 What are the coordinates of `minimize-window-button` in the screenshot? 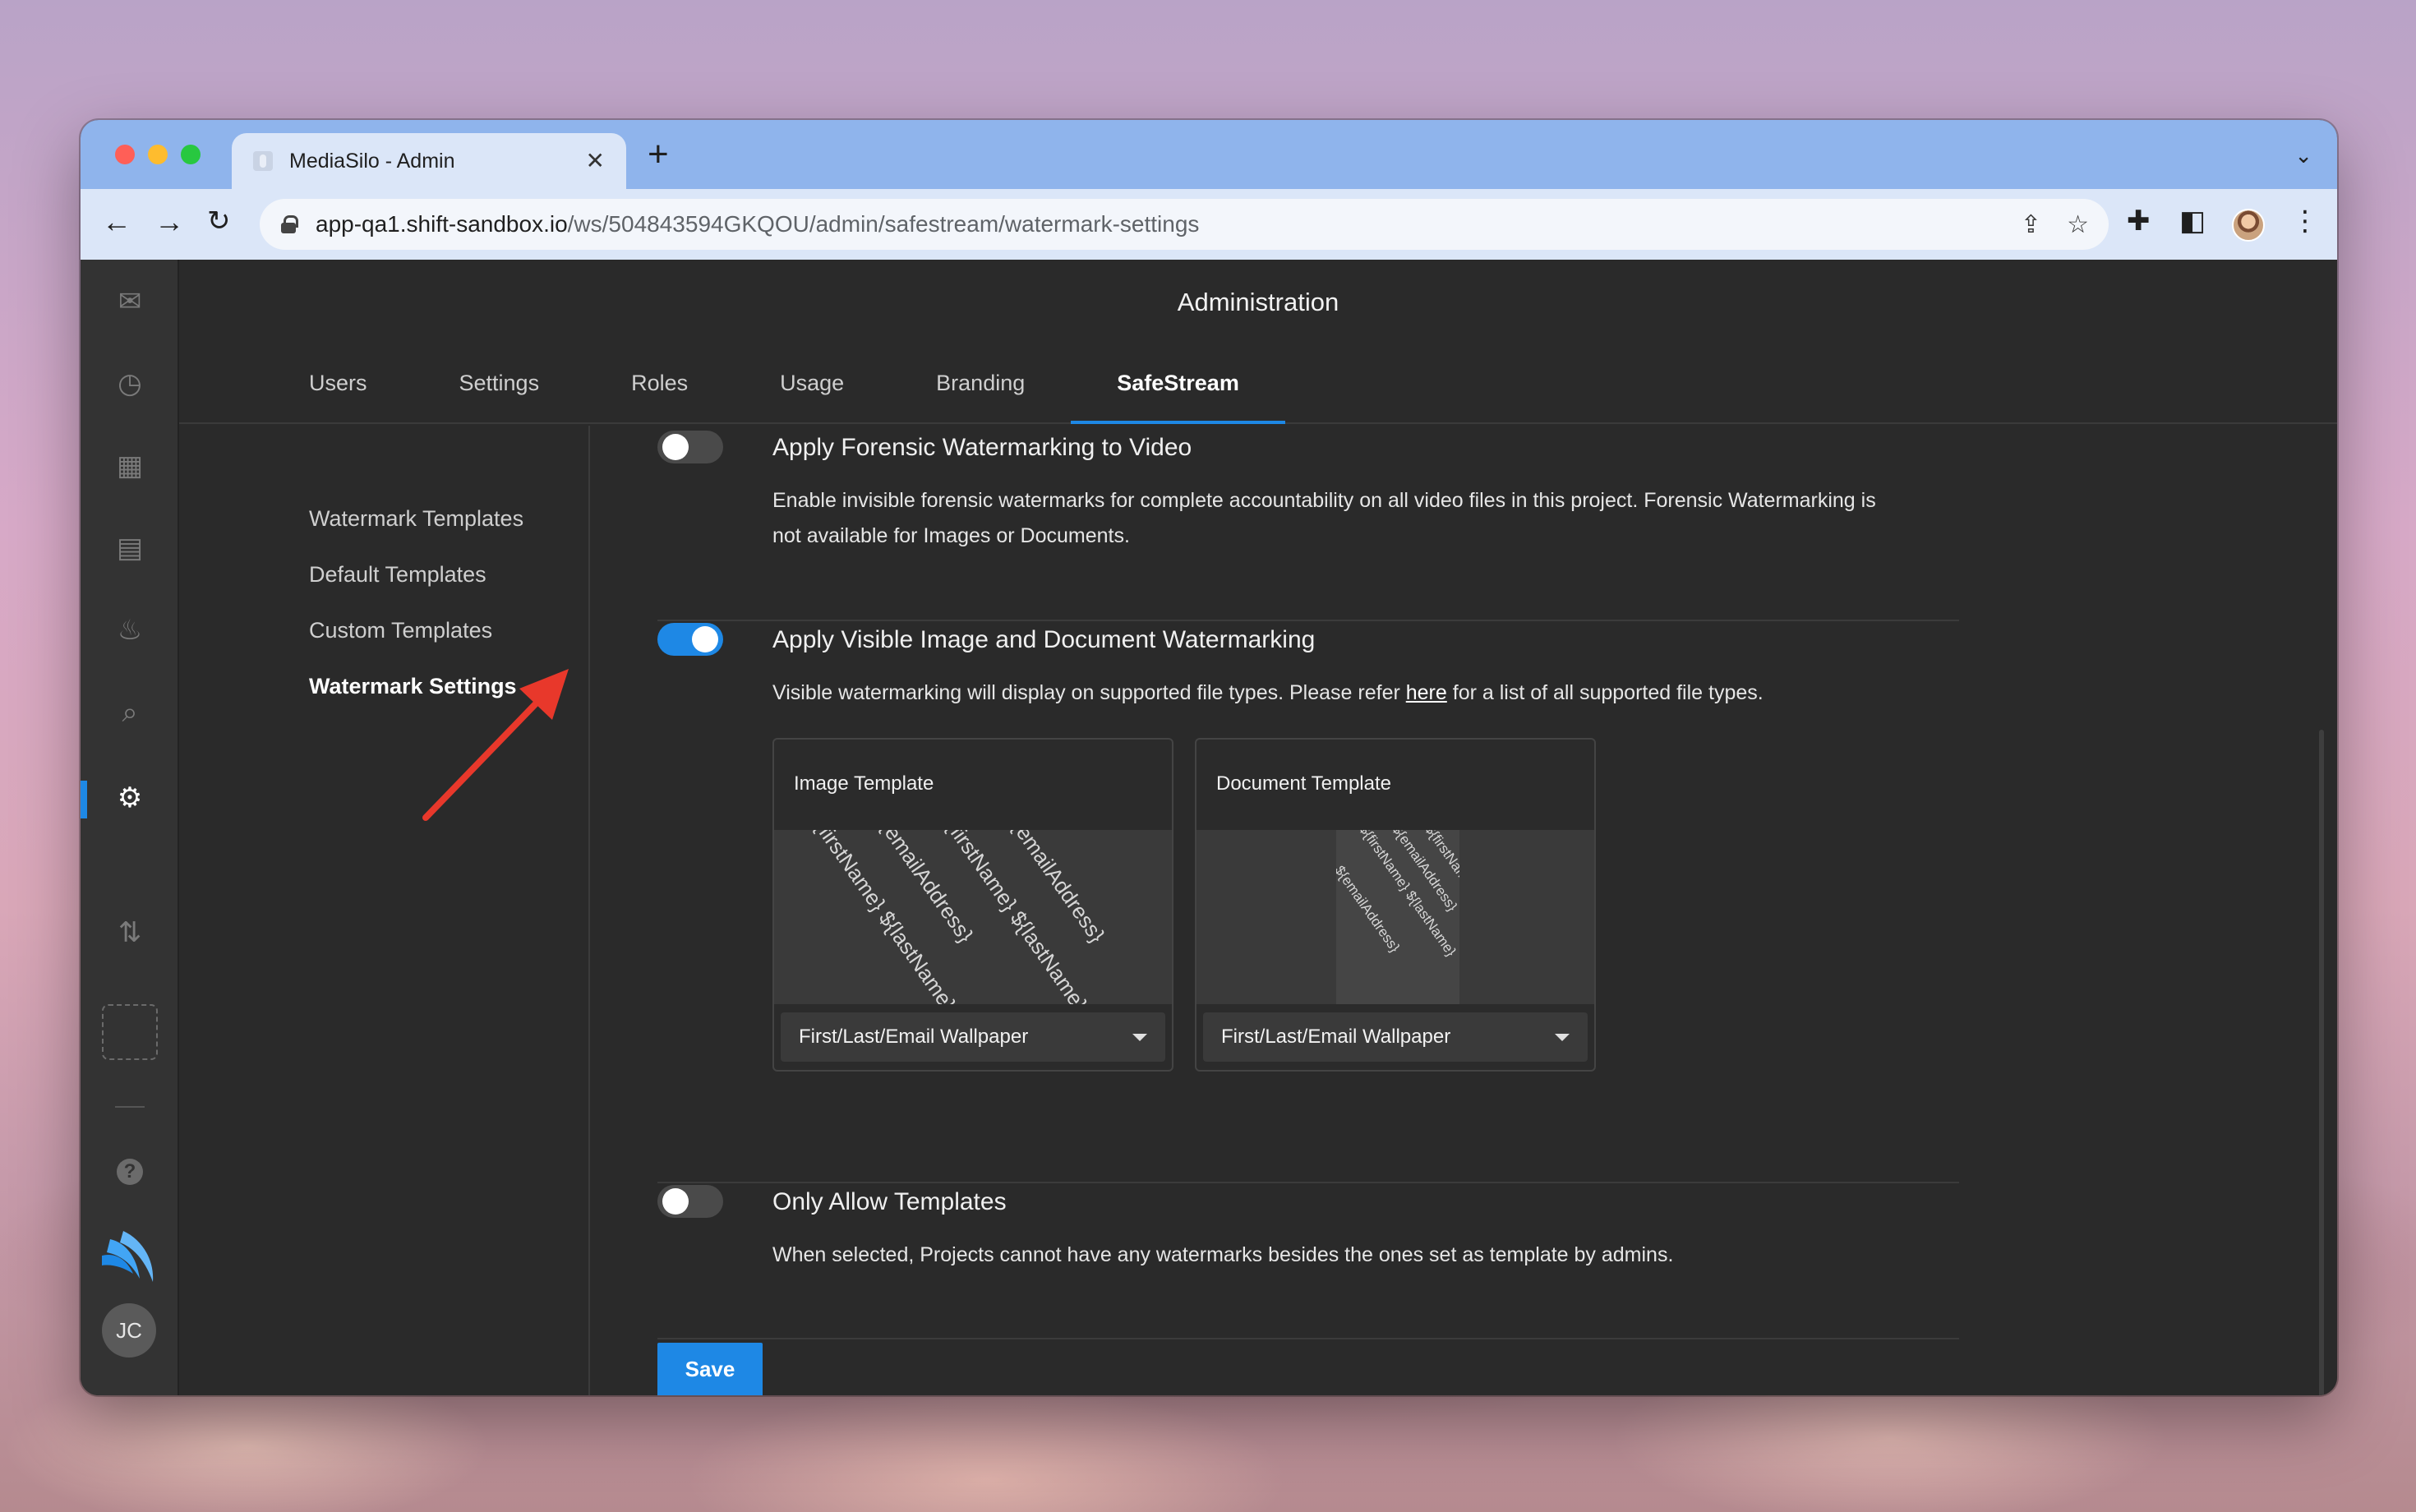 It's located at (158, 154).